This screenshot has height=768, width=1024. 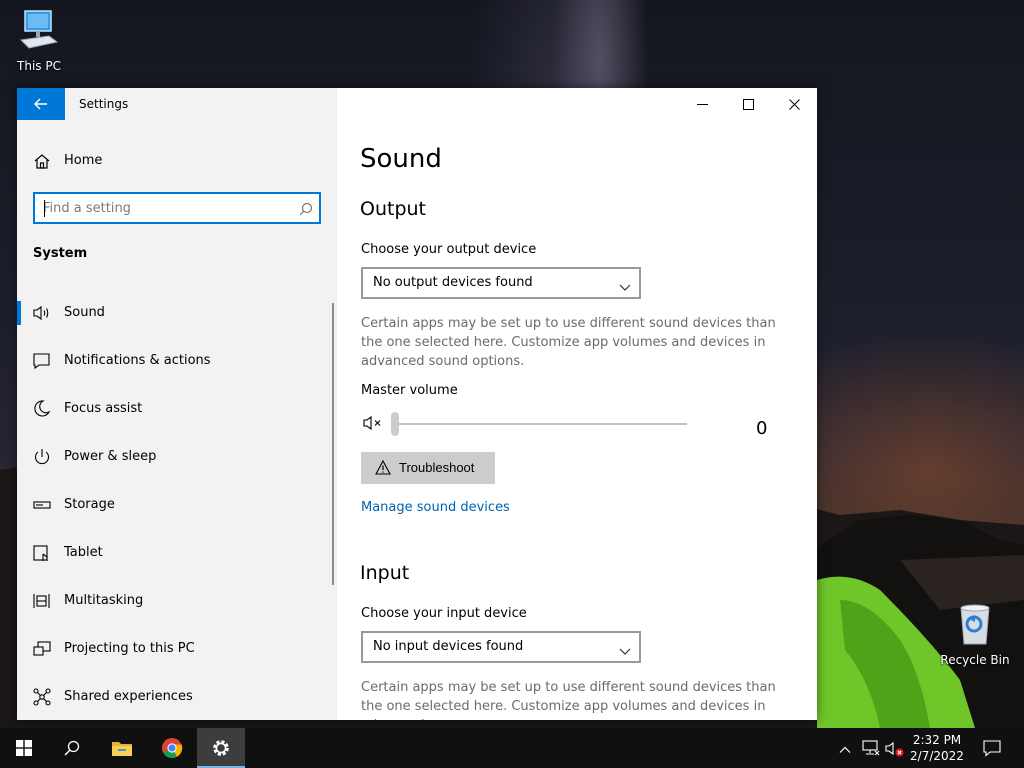 What do you see at coordinates (937, 748) in the screenshot?
I see `taskbar-clock: 2:32 PM 2/7/2022` at bounding box center [937, 748].